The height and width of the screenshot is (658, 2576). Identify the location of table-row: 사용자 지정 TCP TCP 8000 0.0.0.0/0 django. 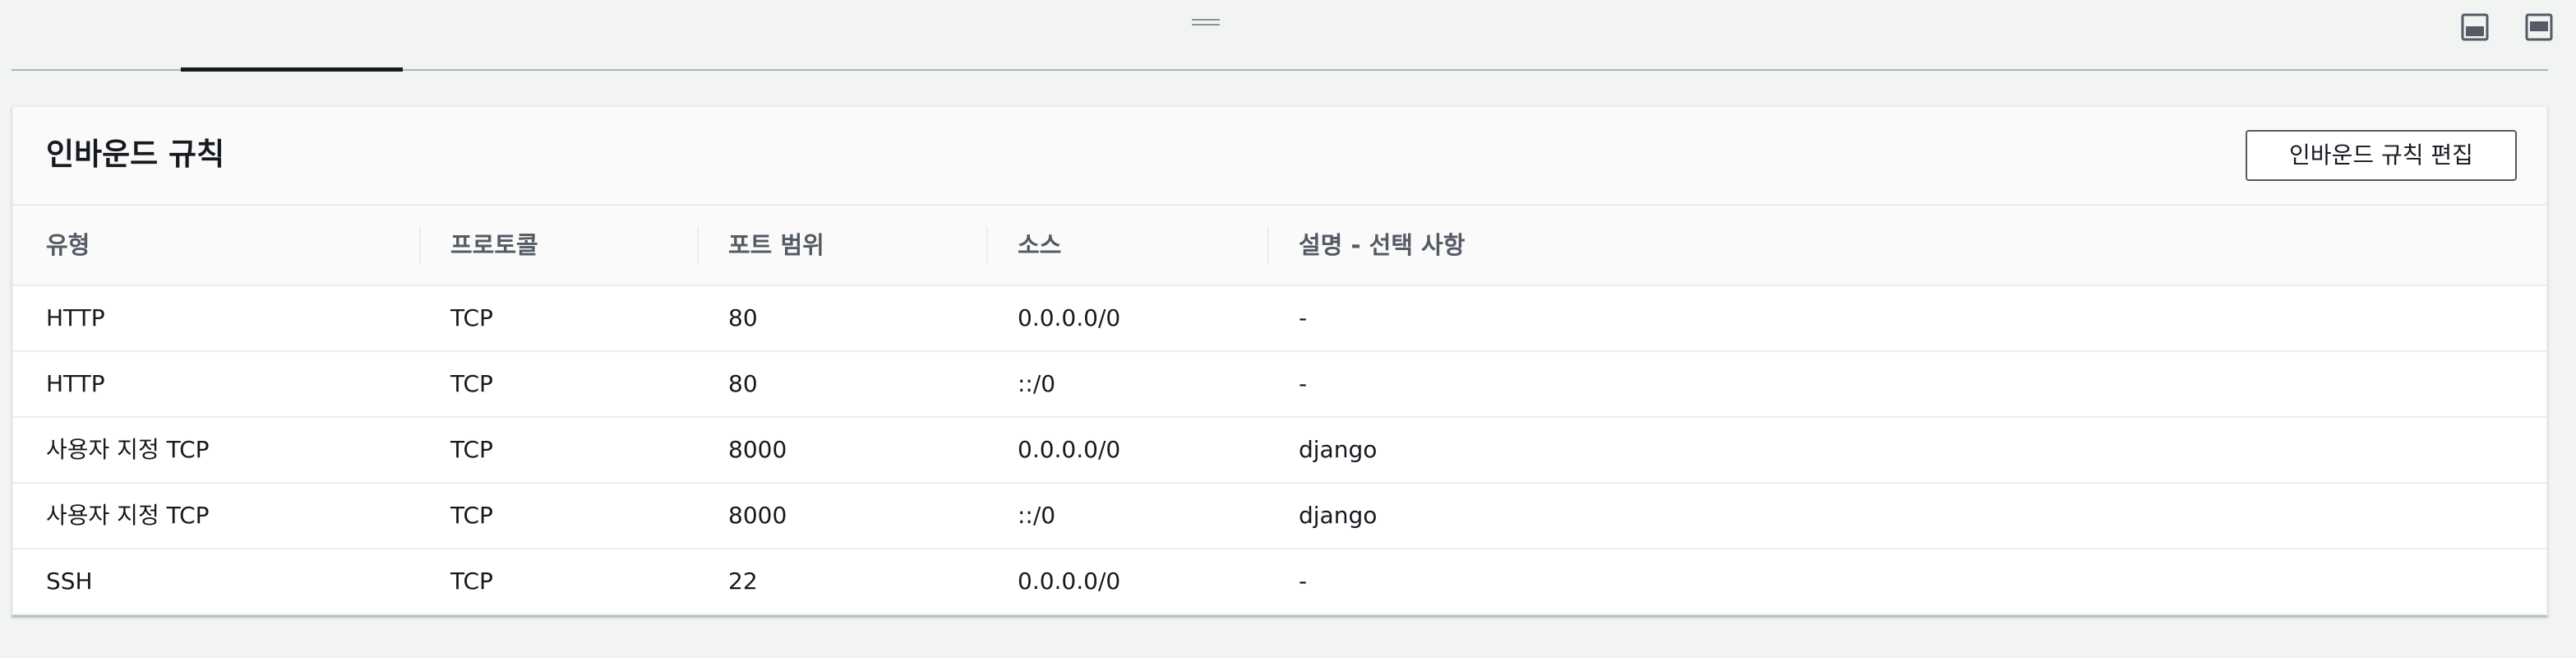
(1280, 451).